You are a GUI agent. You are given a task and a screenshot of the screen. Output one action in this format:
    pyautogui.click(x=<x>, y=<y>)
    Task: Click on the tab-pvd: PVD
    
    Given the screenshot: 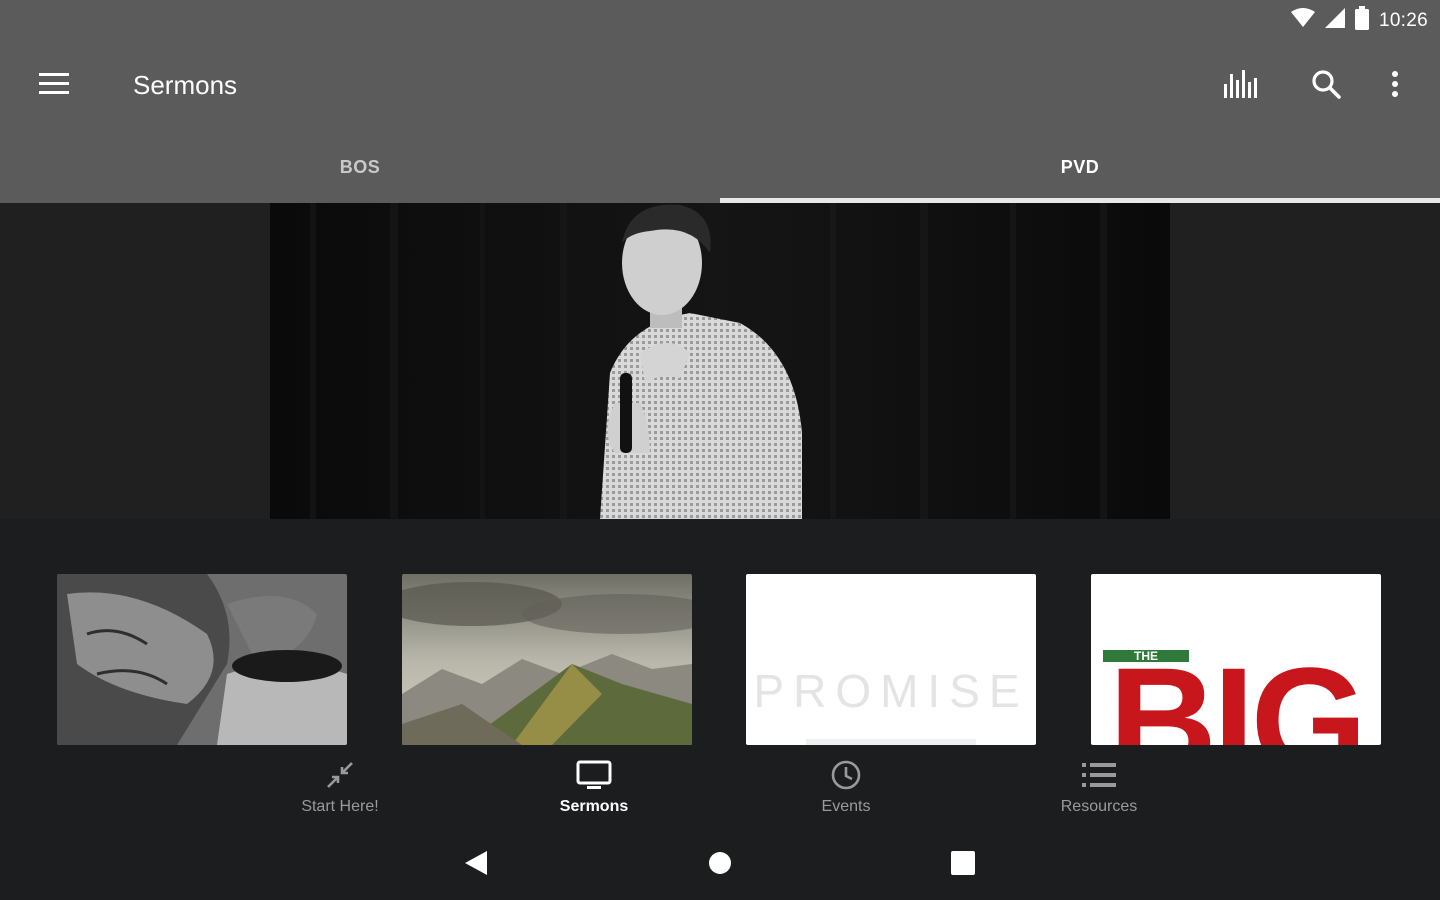 What is the action you would take?
    pyautogui.click(x=1080, y=167)
    